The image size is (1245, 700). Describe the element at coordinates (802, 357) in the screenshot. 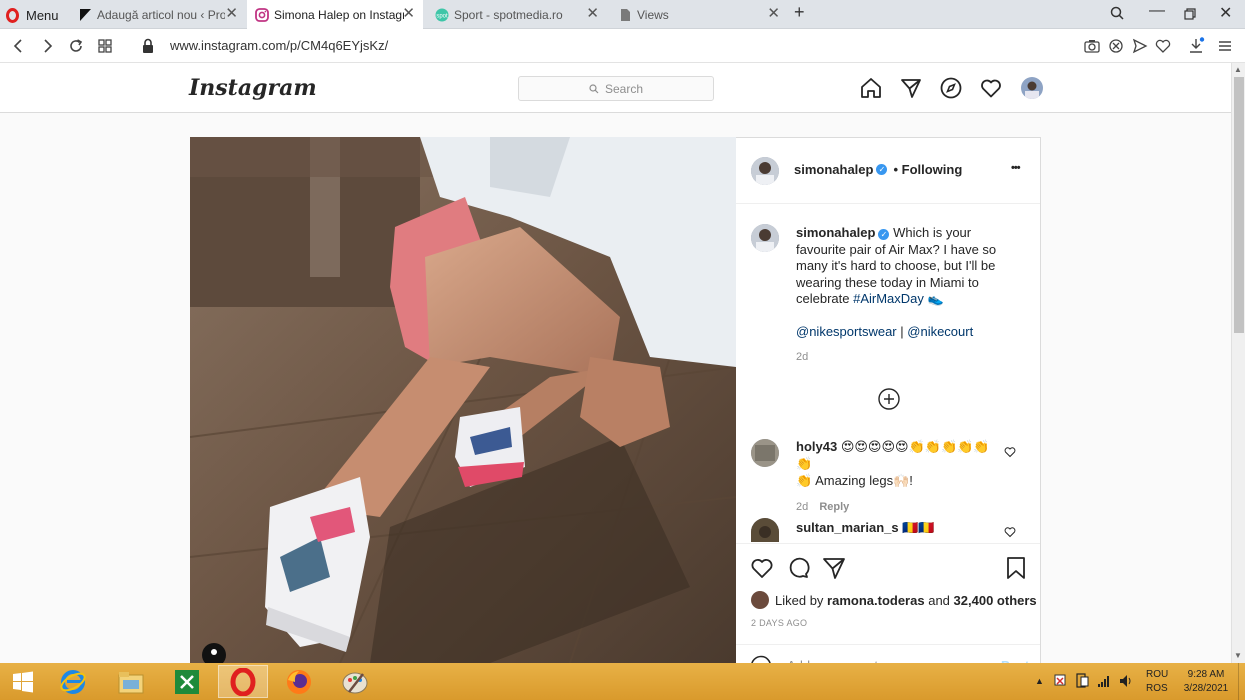

I see `caption-age: 2d` at that location.